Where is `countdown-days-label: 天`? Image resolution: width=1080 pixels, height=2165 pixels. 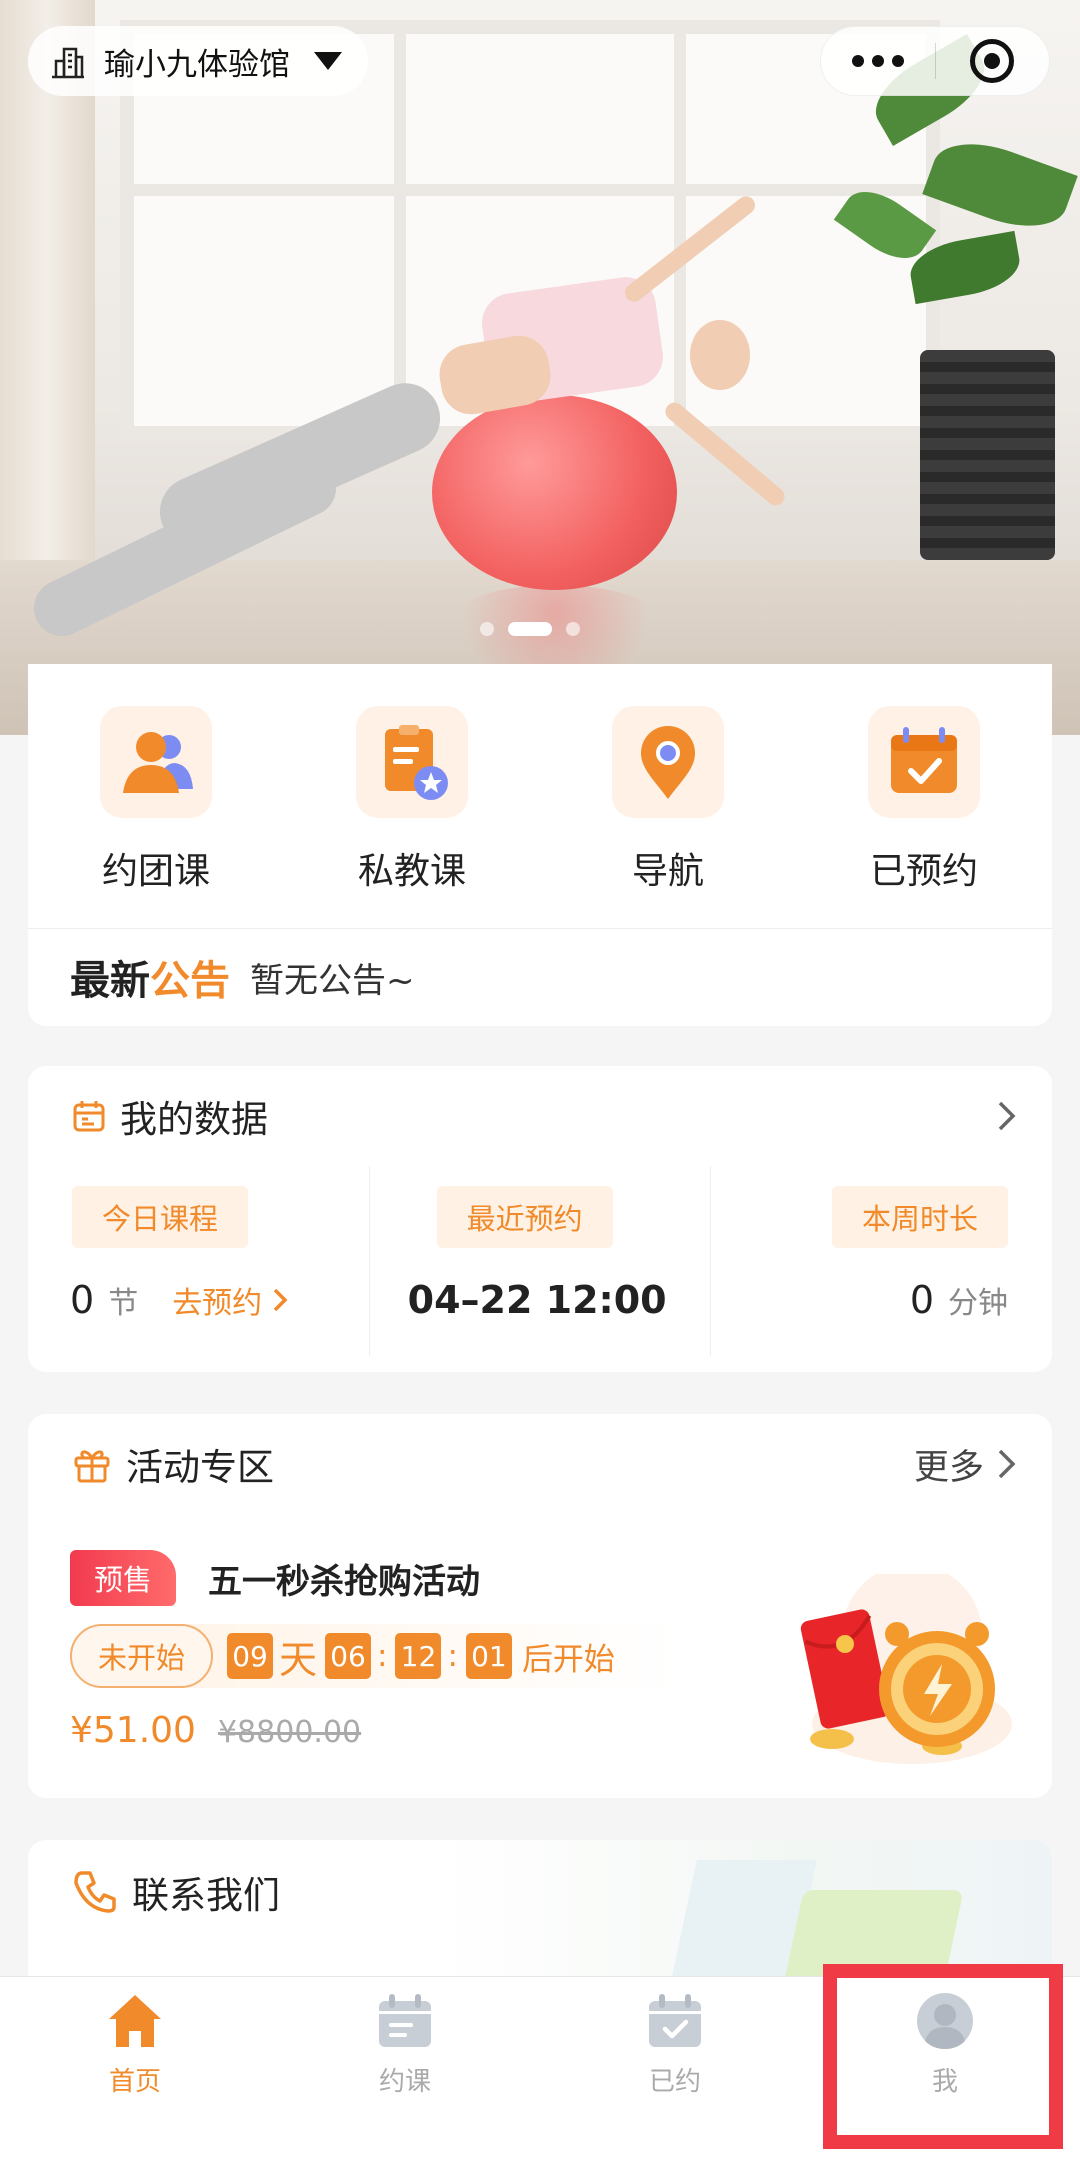 countdown-days-label: 天 is located at coordinates (298, 1659).